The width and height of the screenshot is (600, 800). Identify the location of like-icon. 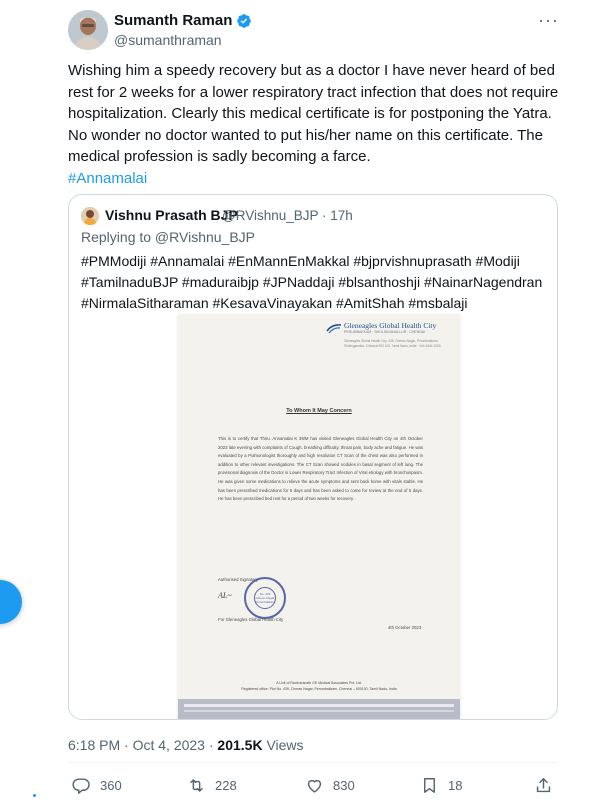
(314, 786).